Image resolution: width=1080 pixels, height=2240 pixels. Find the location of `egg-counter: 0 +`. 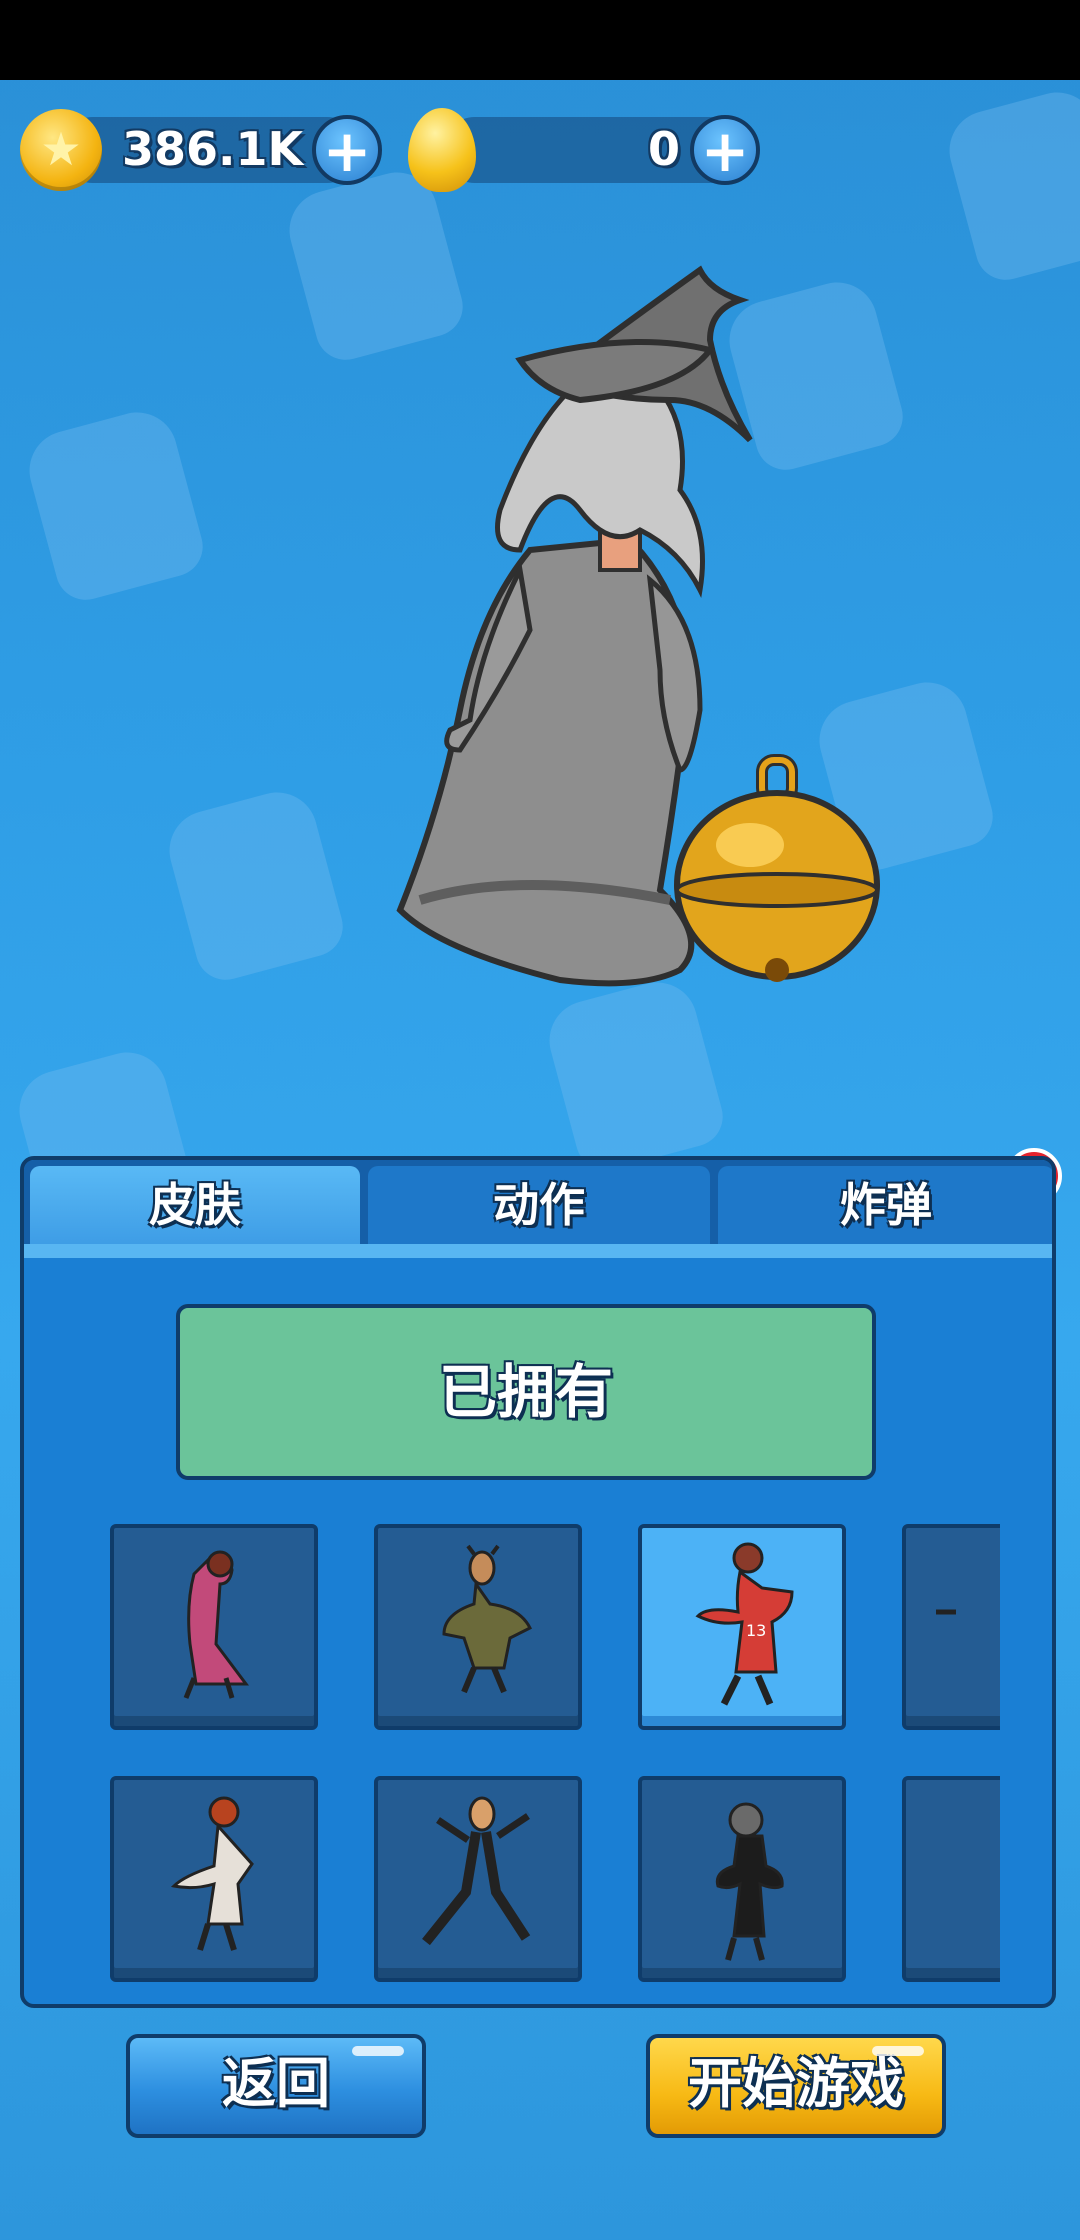

egg-counter: 0 + is located at coordinates (588, 150).